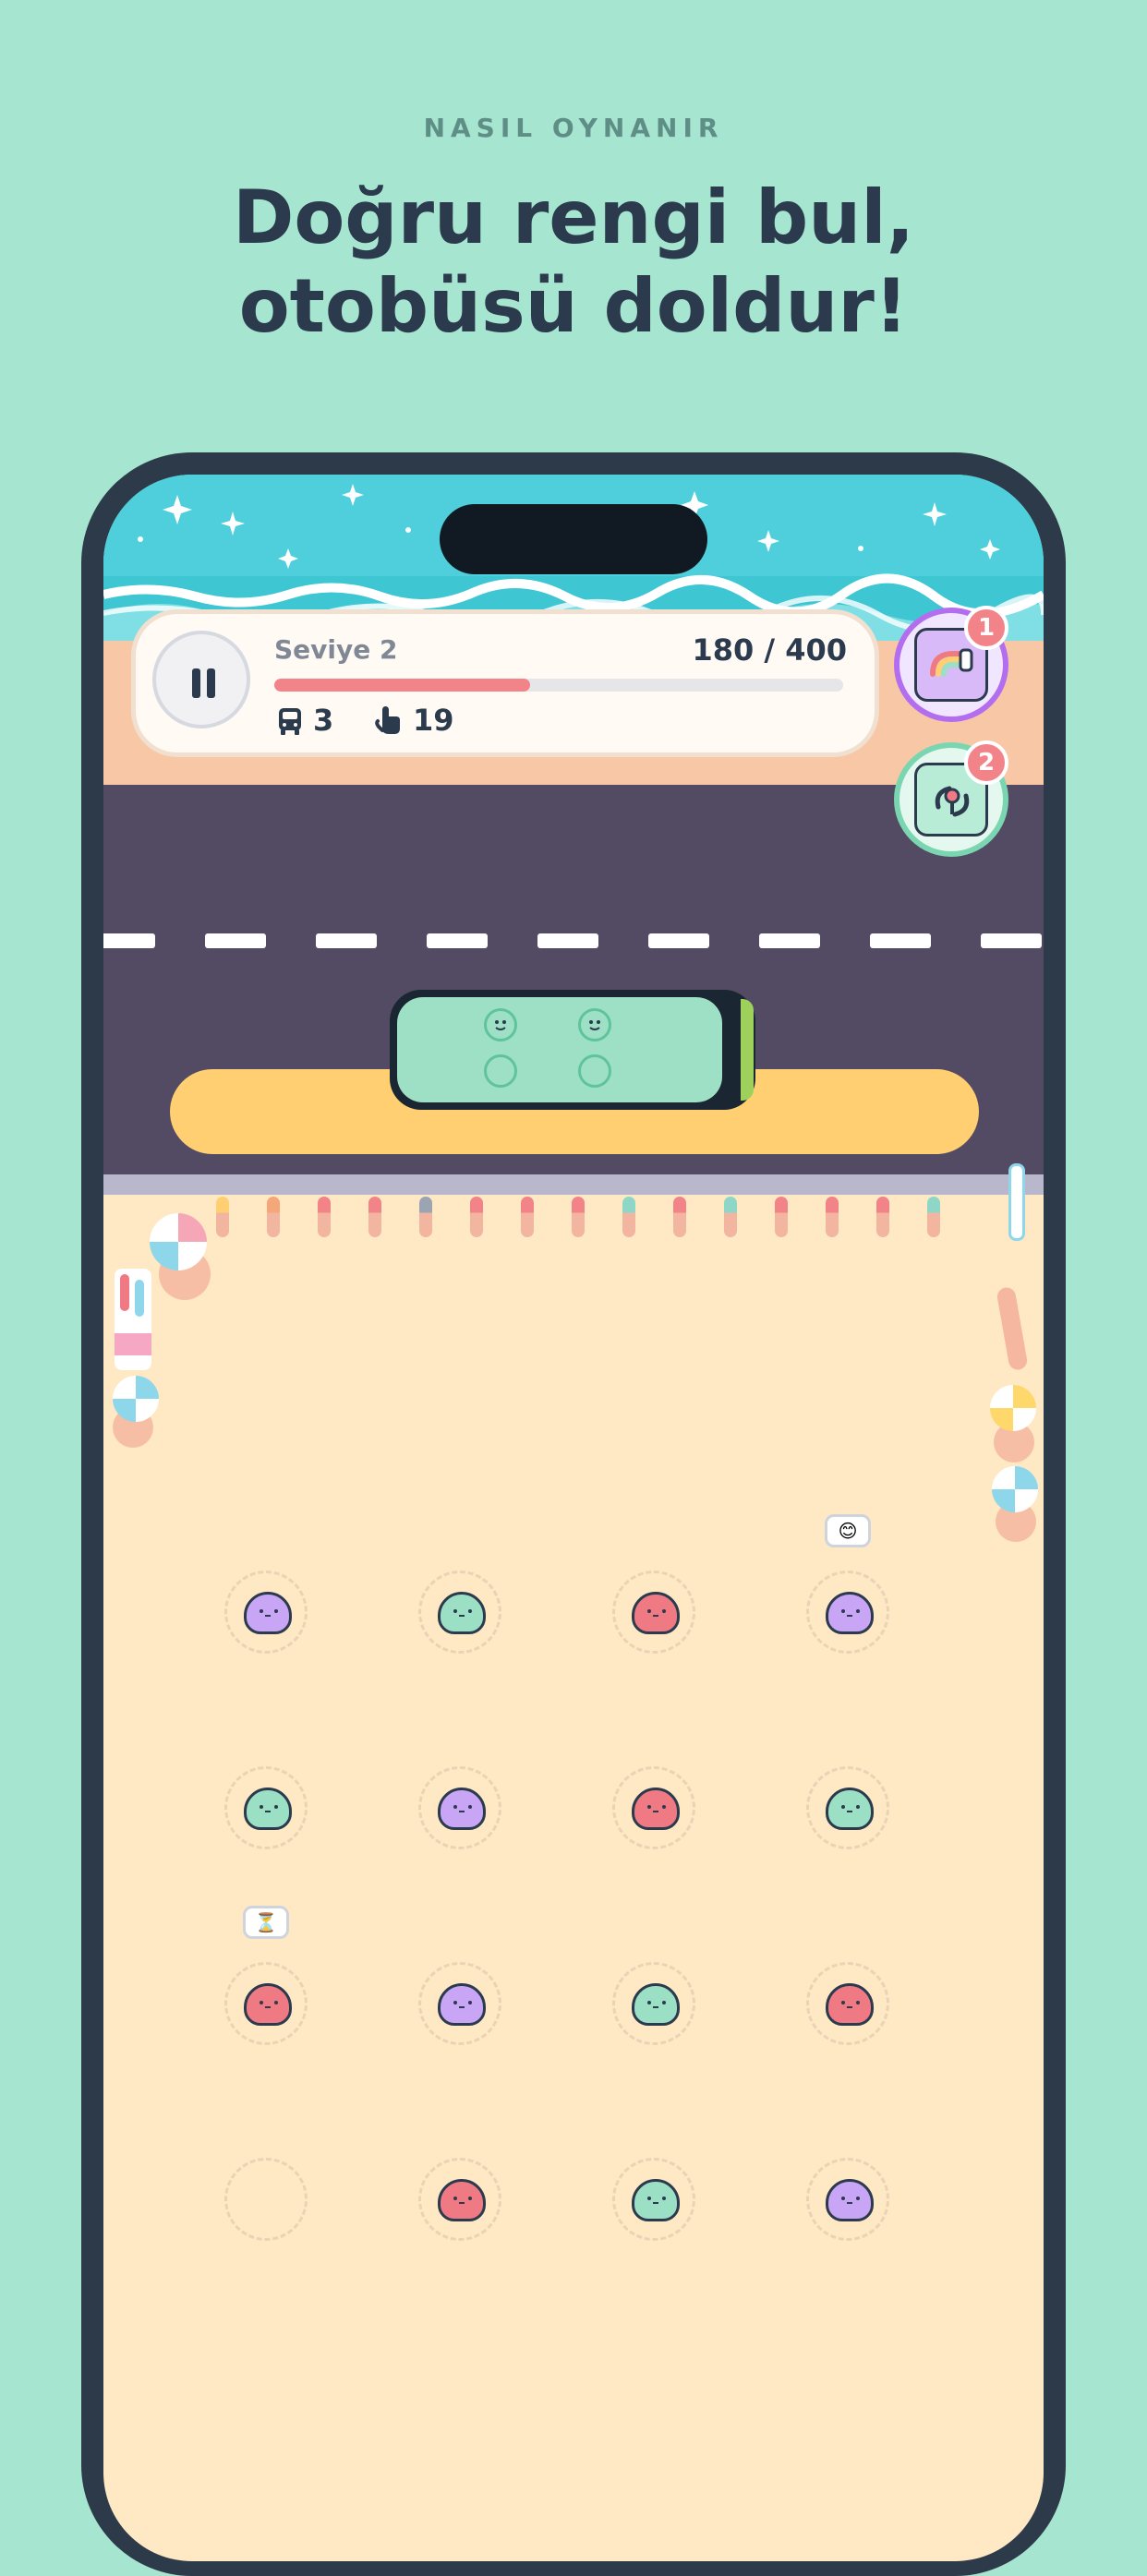  What do you see at coordinates (433, 720) in the screenshot?
I see `taps-count: 19` at bounding box center [433, 720].